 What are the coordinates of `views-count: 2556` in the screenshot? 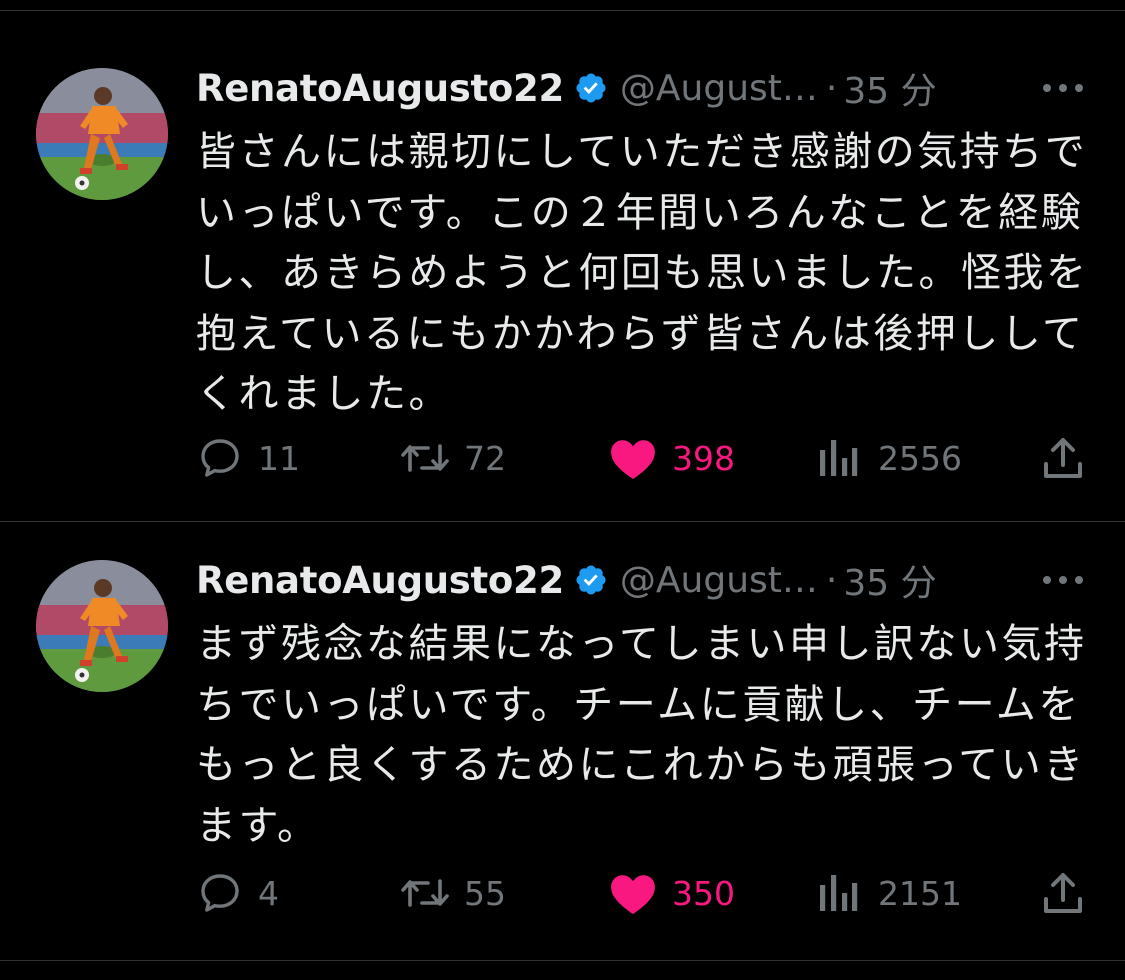 It's located at (920, 458).